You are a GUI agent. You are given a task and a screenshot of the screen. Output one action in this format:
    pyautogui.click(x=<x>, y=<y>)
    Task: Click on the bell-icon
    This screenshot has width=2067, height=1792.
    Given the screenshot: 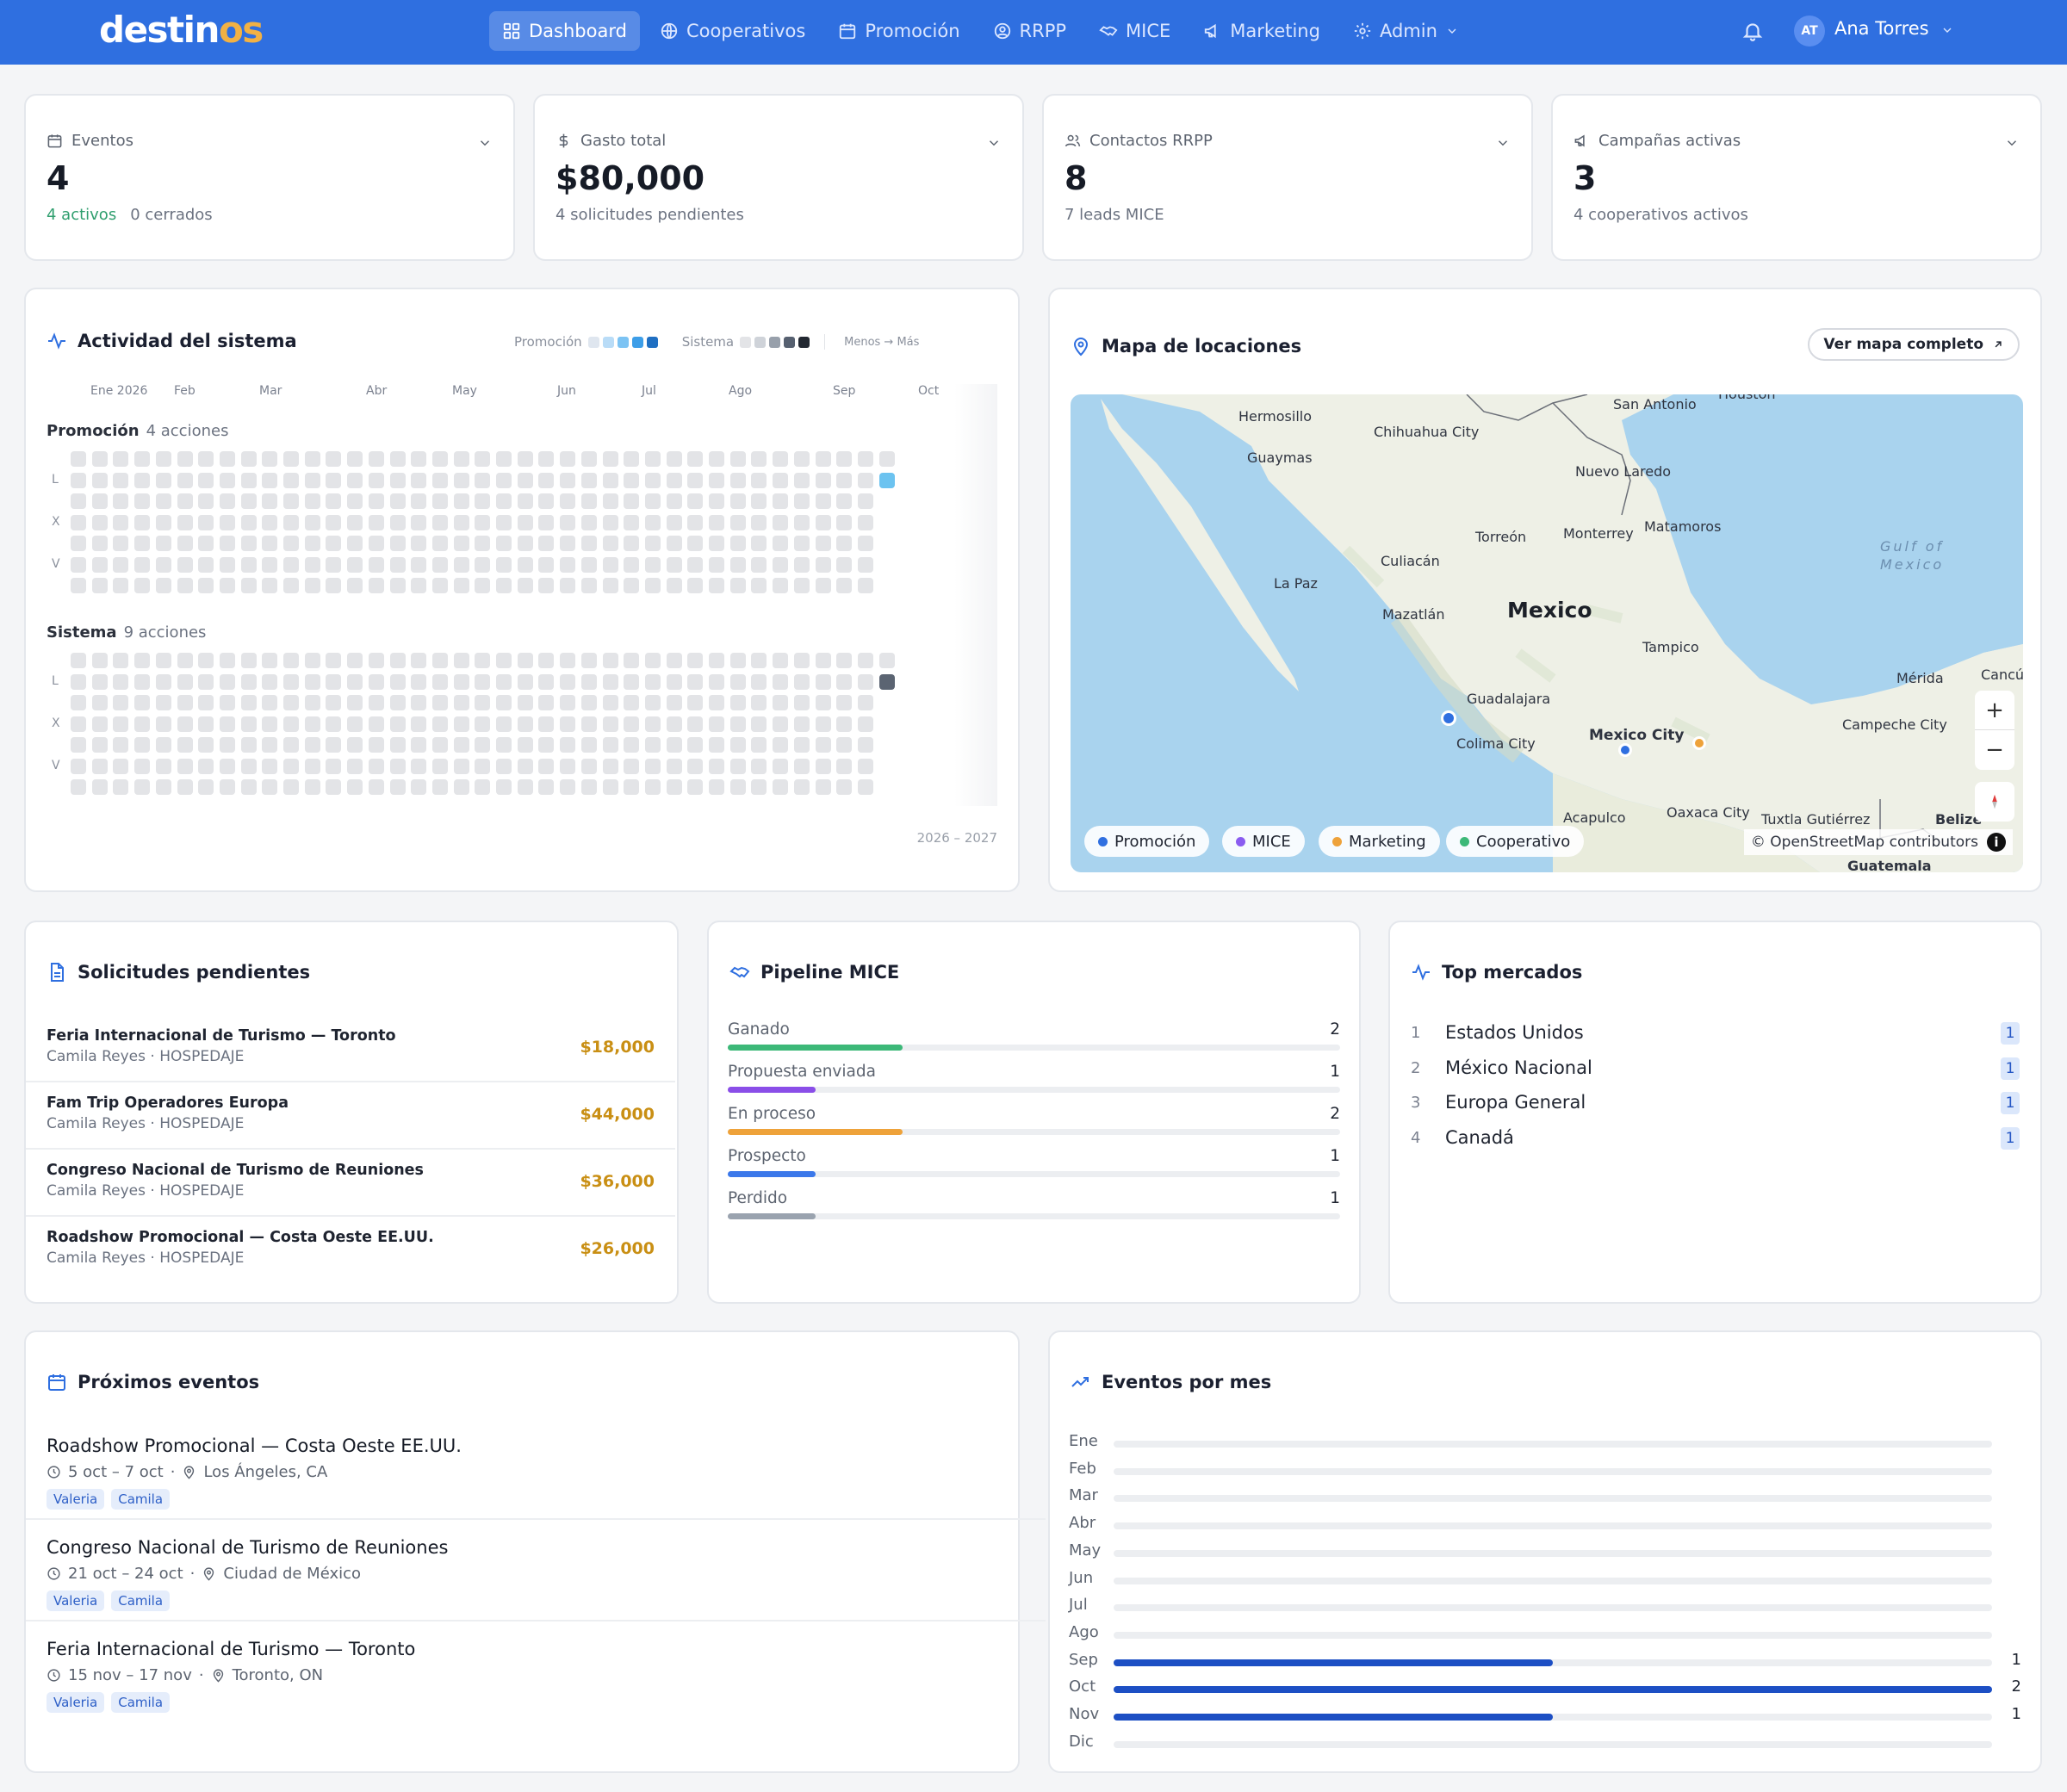 What is the action you would take?
    pyautogui.click(x=1752, y=31)
    